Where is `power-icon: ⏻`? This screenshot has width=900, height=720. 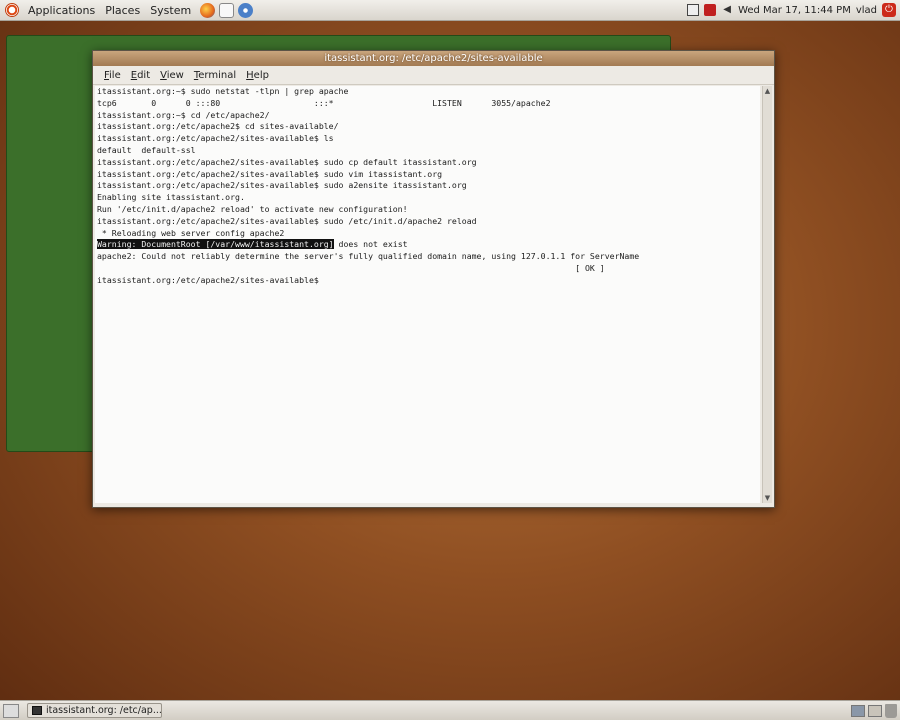
power-icon: ⏻ is located at coordinates (889, 10).